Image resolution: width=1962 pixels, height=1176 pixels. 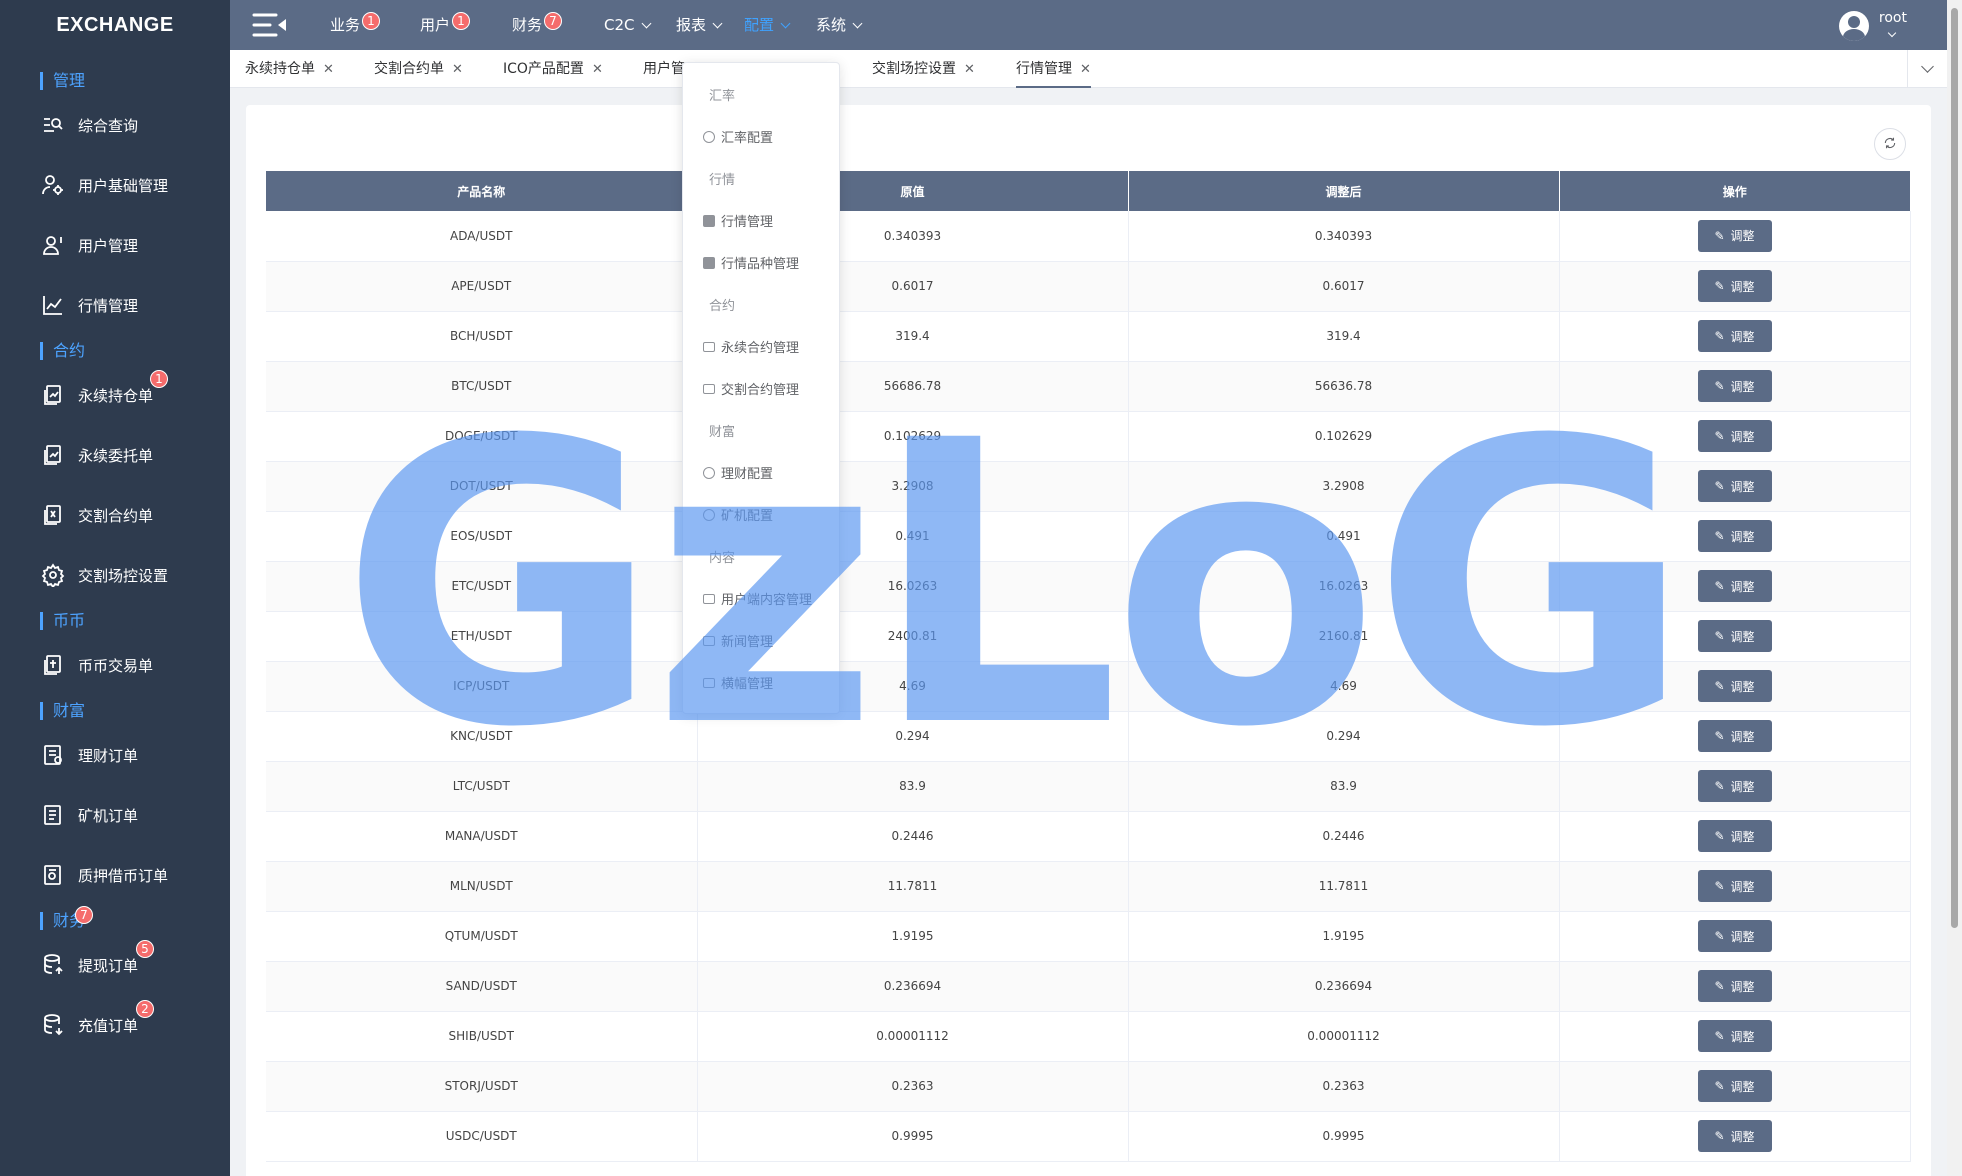 I want to click on sidebar-item-delivery-order: 交割合约单, so click(x=96, y=515).